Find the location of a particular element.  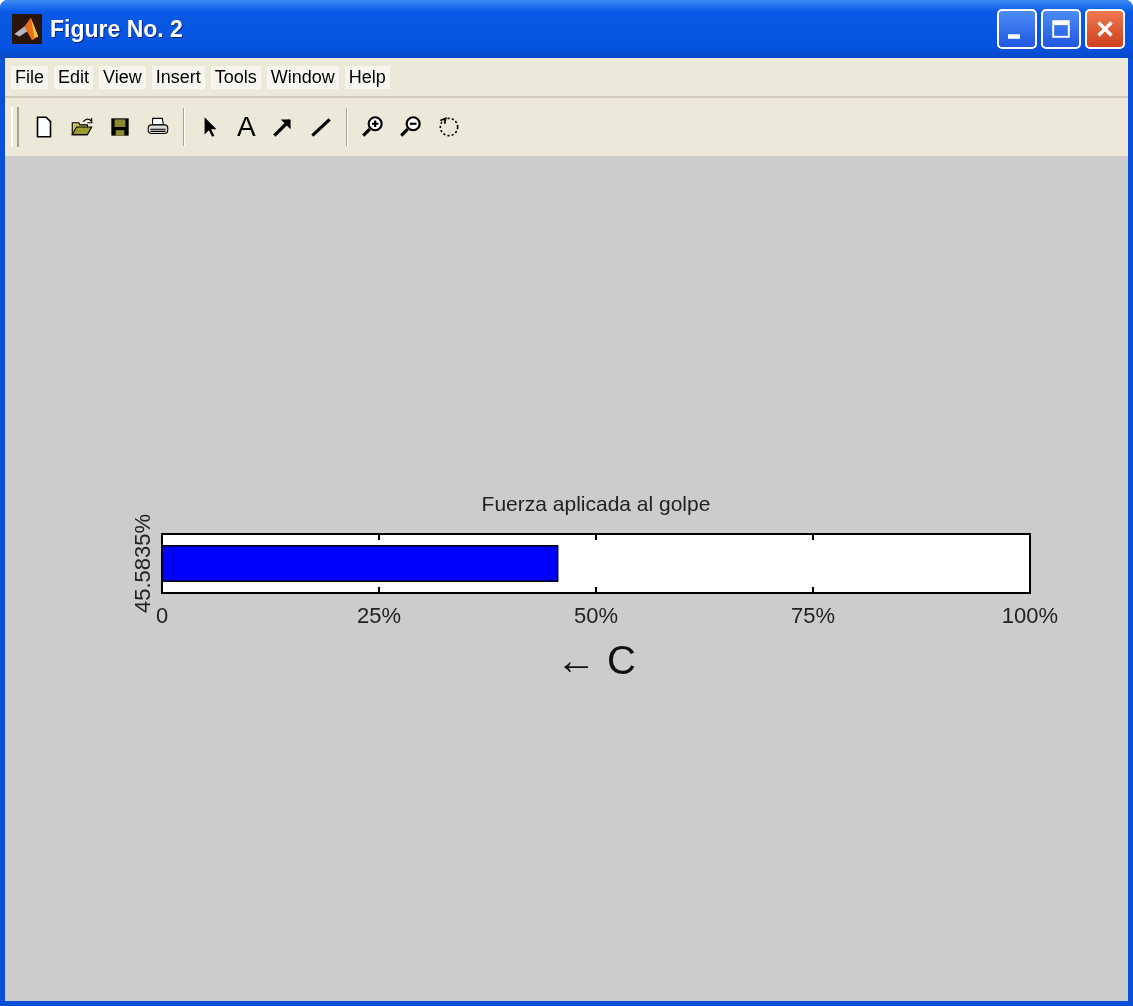

window-title: Figure No. 2 is located at coordinates (117, 29).